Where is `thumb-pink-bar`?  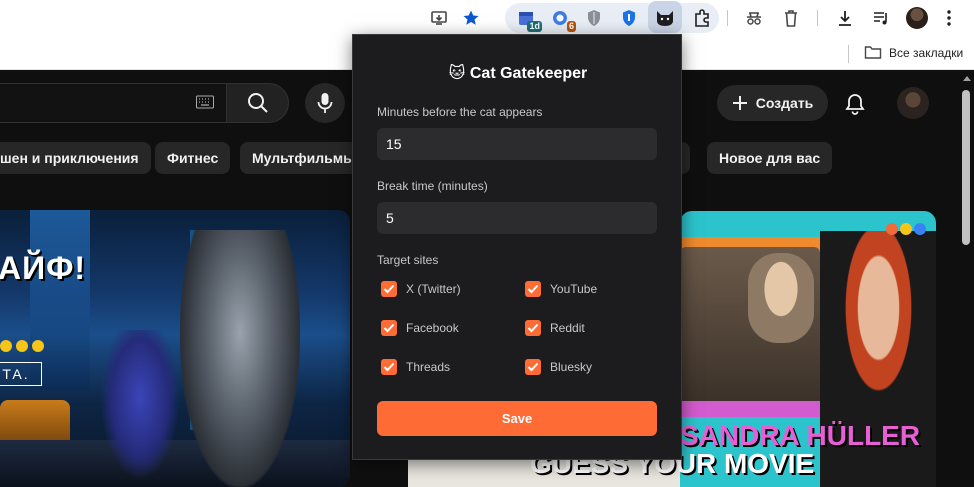
thumb-pink-bar is located at coordinates (750, 409).